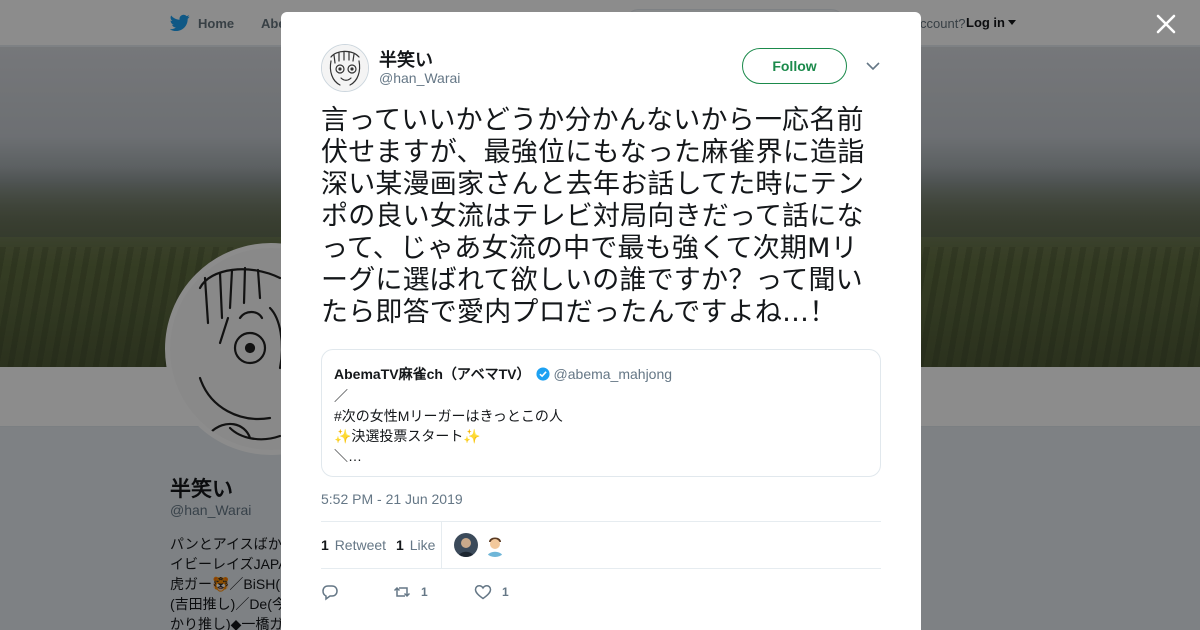 This screenshot has height=630, width=1200. I want to click on retweet-icon, so click(402, 592).